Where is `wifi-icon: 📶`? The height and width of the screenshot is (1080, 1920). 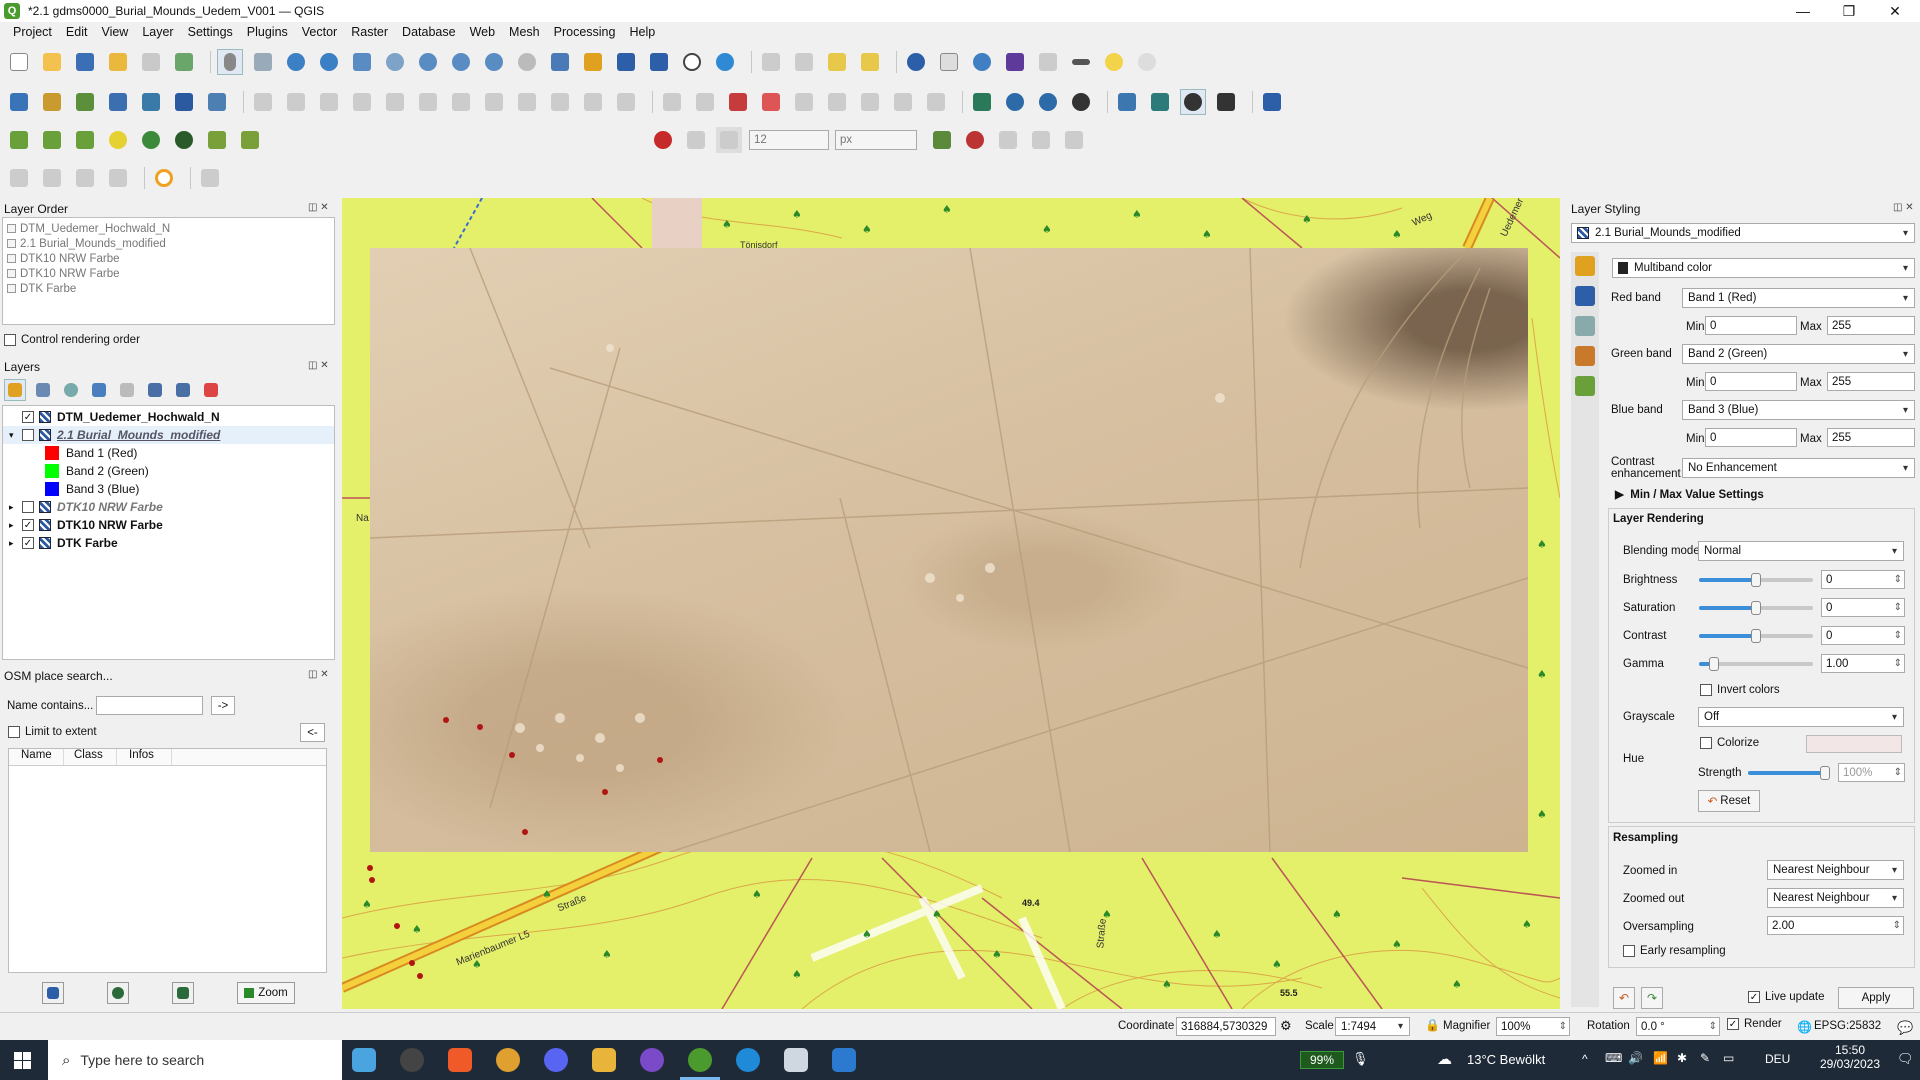
wifi-icon: 📶 is located at coordinates (1660, 1058).